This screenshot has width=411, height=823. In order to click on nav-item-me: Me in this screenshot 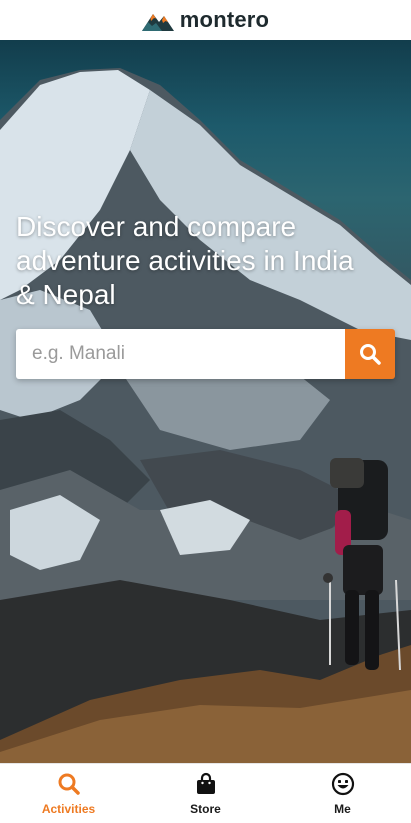, I will do `click(342, 793)`.